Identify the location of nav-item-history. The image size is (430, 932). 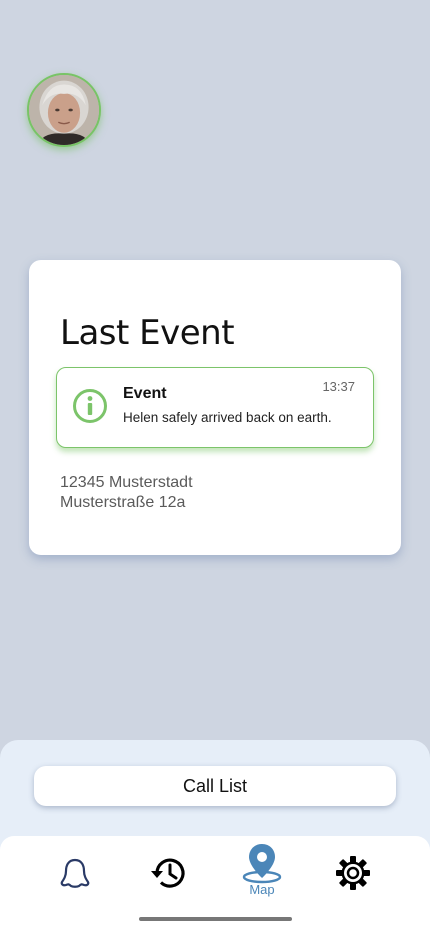
(168, 874).